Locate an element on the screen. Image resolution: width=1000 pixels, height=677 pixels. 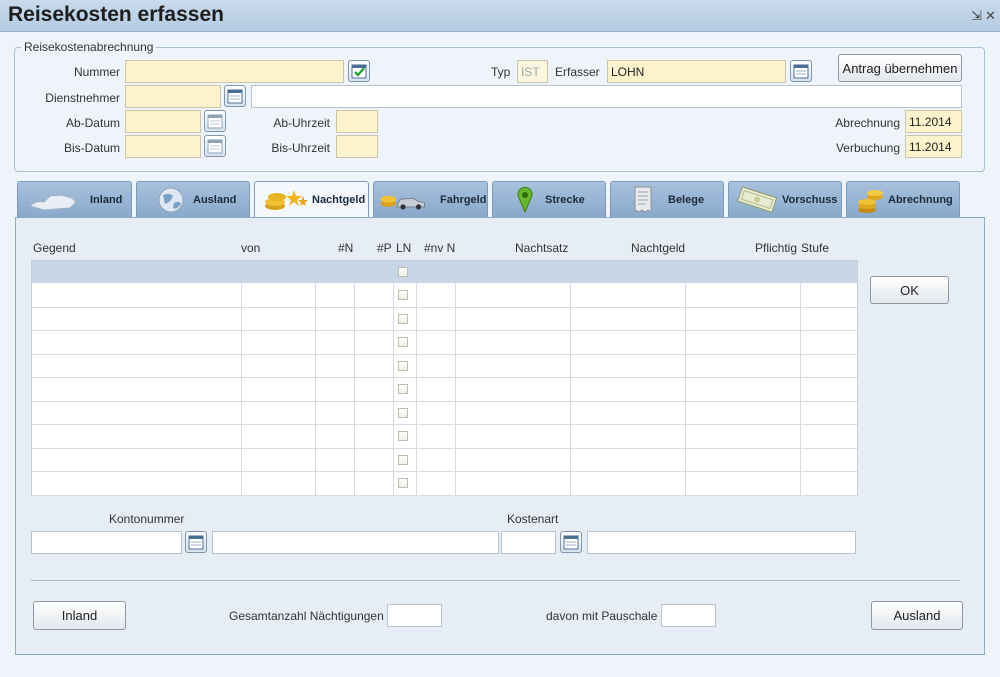
dienstnehmer-lookup-button is located at coordinates (235, 96).